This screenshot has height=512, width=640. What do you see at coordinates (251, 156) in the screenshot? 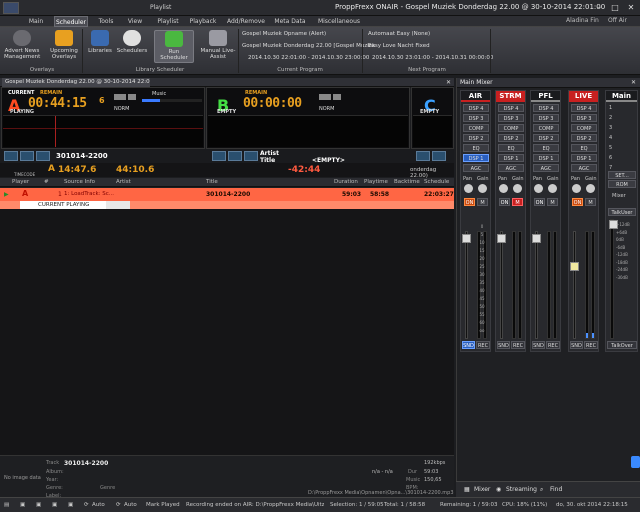
I see `deck-b-stop-button` at bounding box center [251, 156].